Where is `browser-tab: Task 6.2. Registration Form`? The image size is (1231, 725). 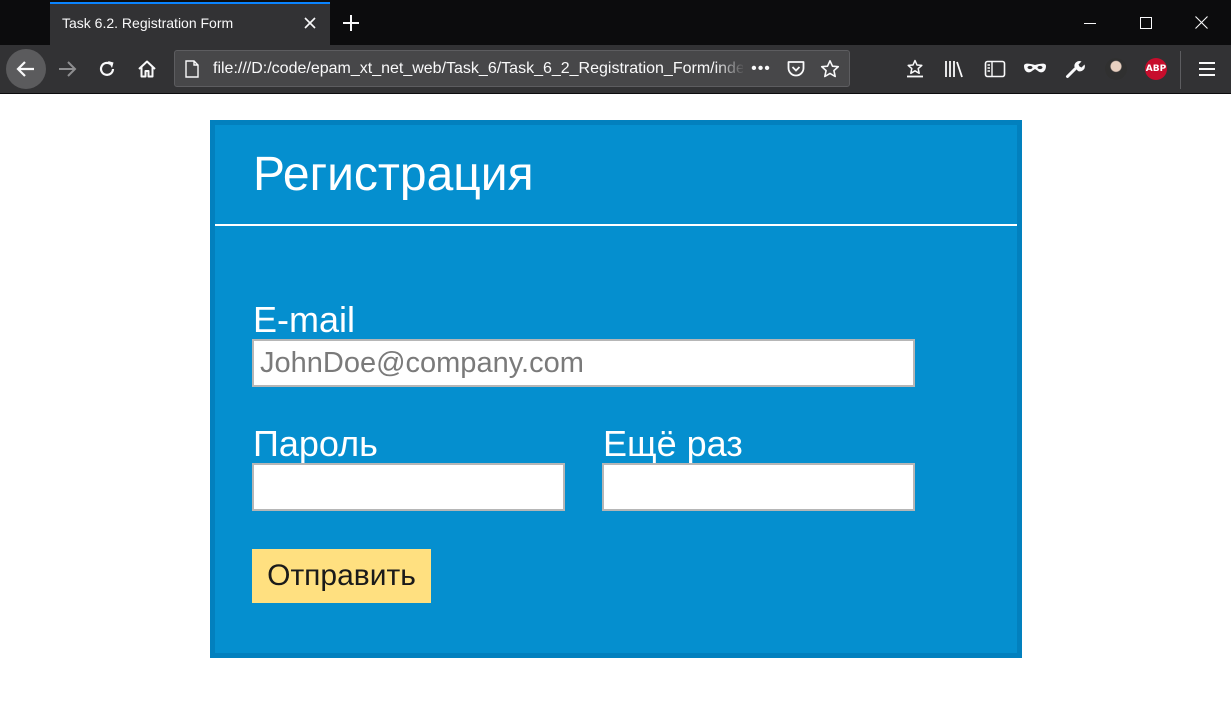 browser-tab: Task 6.2. Registration Form is located at coordinates (190, 23).